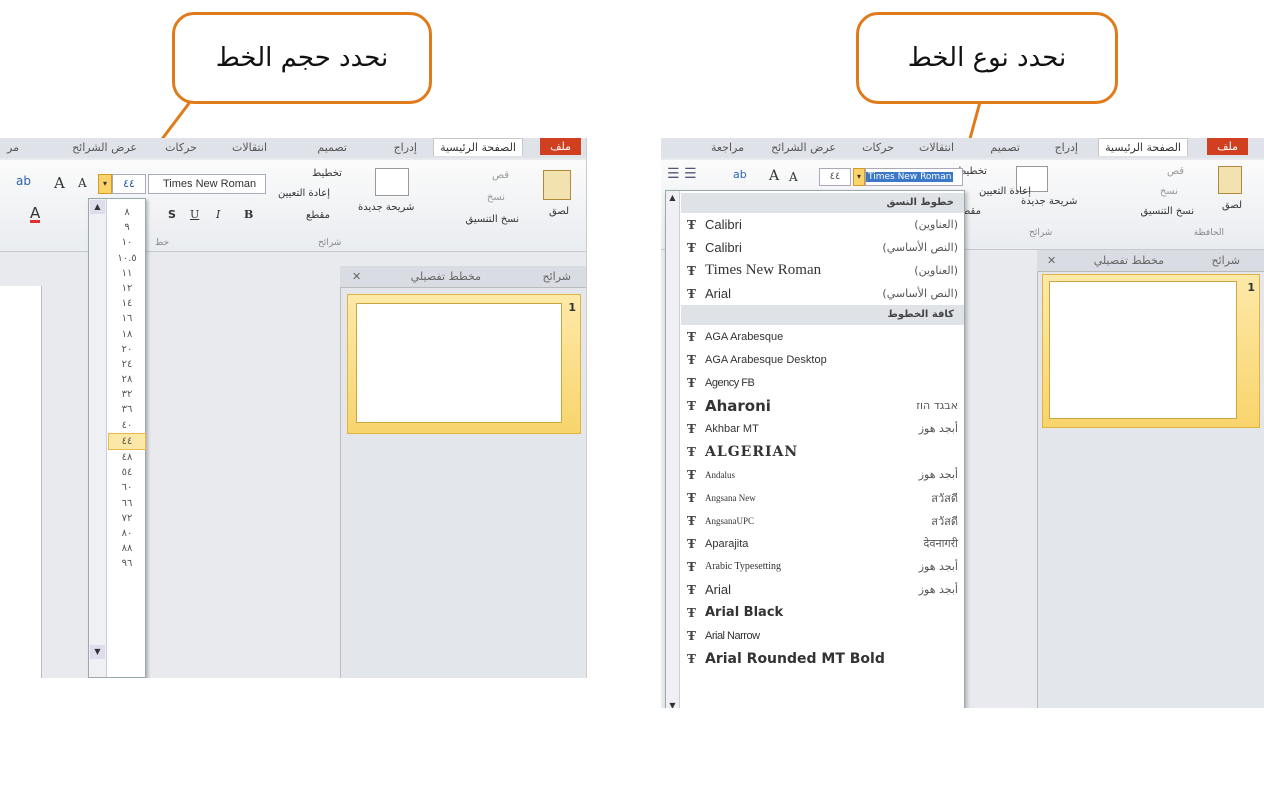 Image resolution: width=1264 pixels, height=793 pixels. I want to click on copy-button: نسخ, so click(496, 197).